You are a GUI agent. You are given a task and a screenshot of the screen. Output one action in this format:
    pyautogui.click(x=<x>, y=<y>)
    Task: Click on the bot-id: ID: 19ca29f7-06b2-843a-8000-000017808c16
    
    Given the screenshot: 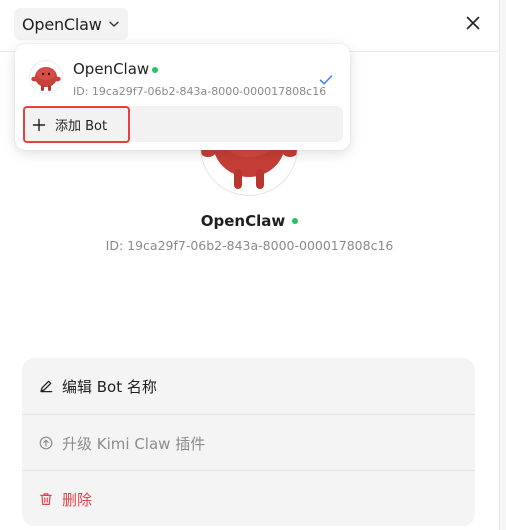 What is the action you would take?
    pyautogui.click(x=249, y=245)
    